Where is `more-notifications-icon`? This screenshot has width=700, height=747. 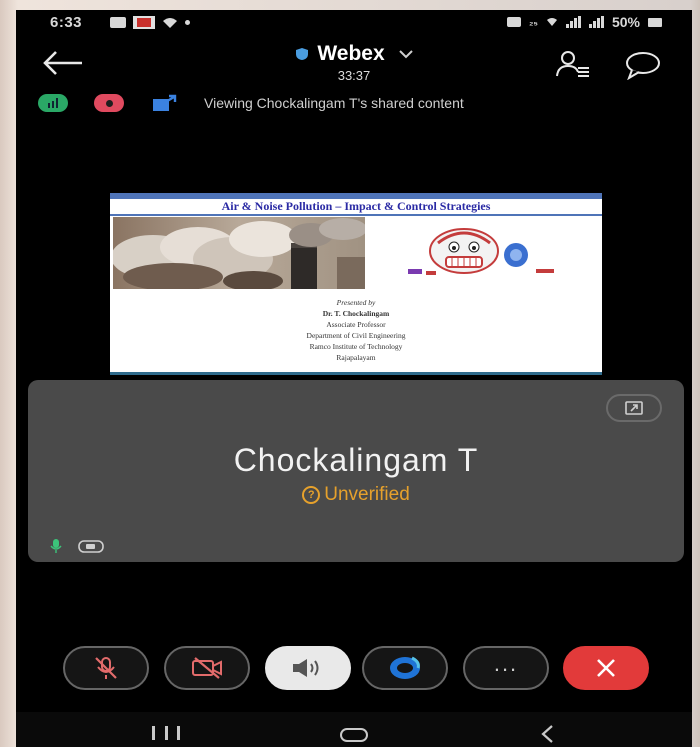 more-notifications-icon is located at coordinates (187, 22).